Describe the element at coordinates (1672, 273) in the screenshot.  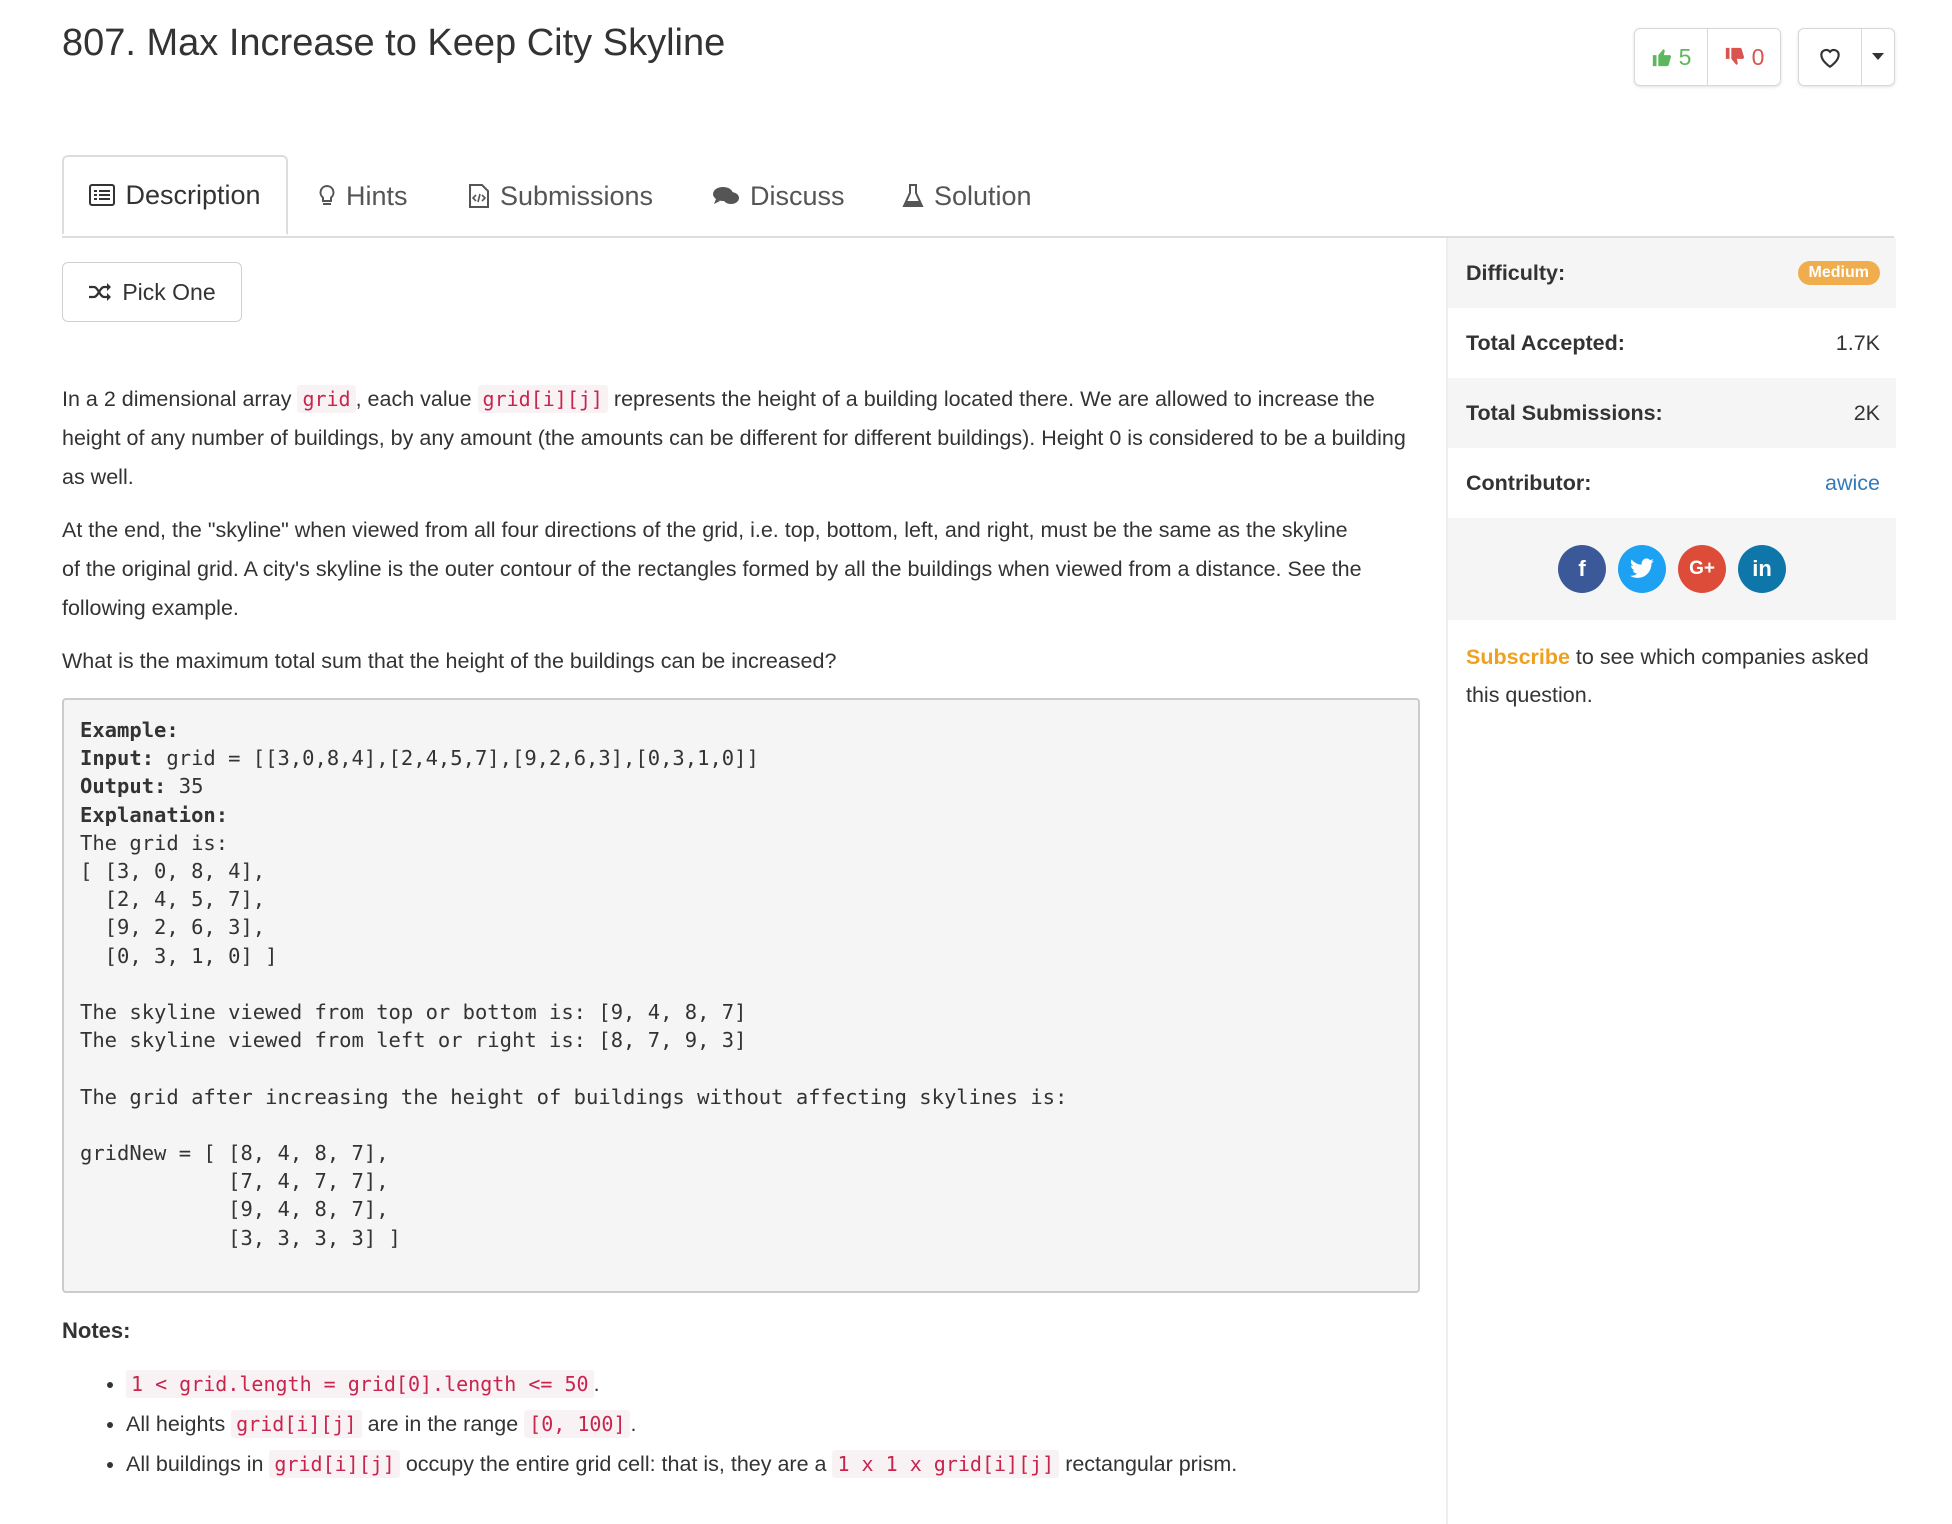
I see `difficulty-row: Difficulty: Medium` at that location.